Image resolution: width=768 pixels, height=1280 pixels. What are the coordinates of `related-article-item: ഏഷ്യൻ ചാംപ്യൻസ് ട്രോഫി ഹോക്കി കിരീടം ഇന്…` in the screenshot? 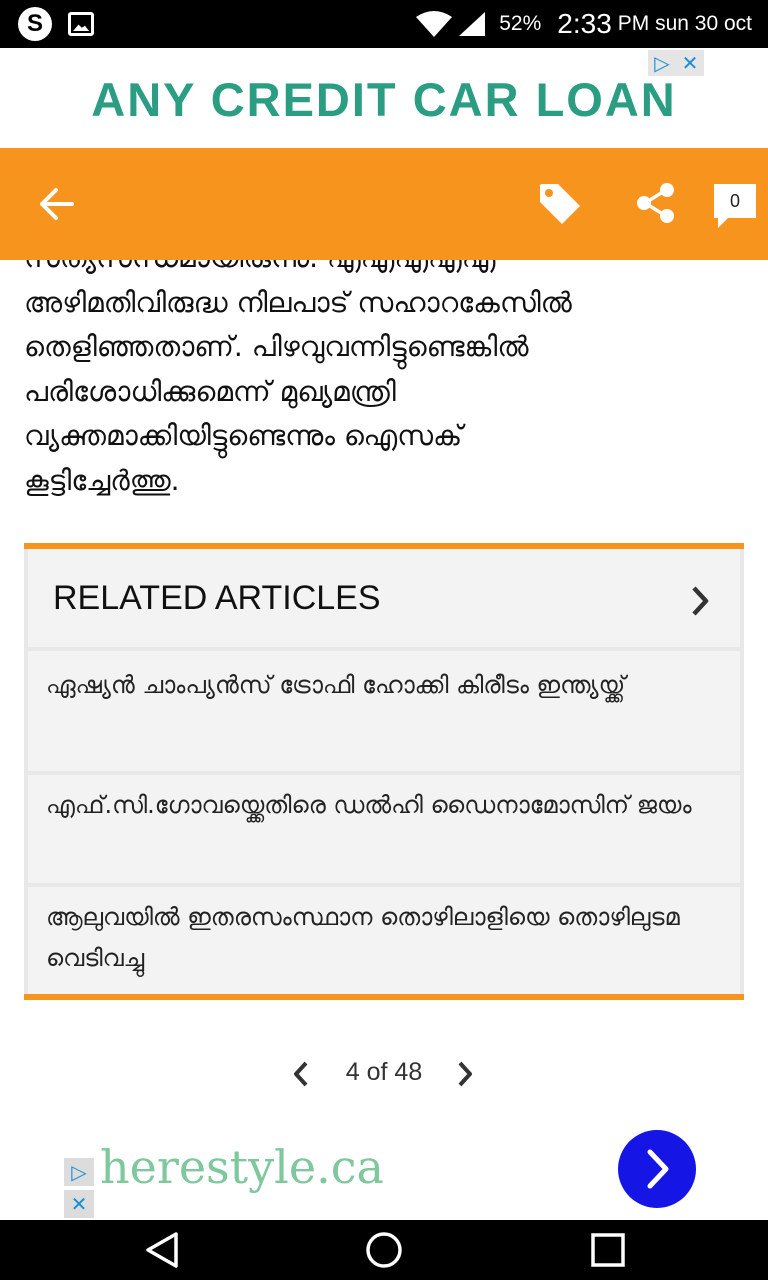 It's located at (384, 711).